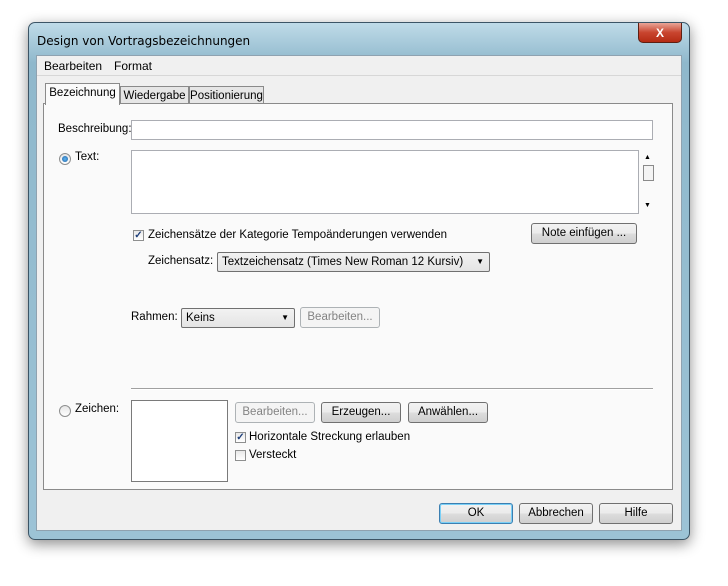 This screenshot has height=586, width=728. Describe the element at coordinates (154, 317) in the screenshot. I see `rahmen-label: Rahmen:` at that location.